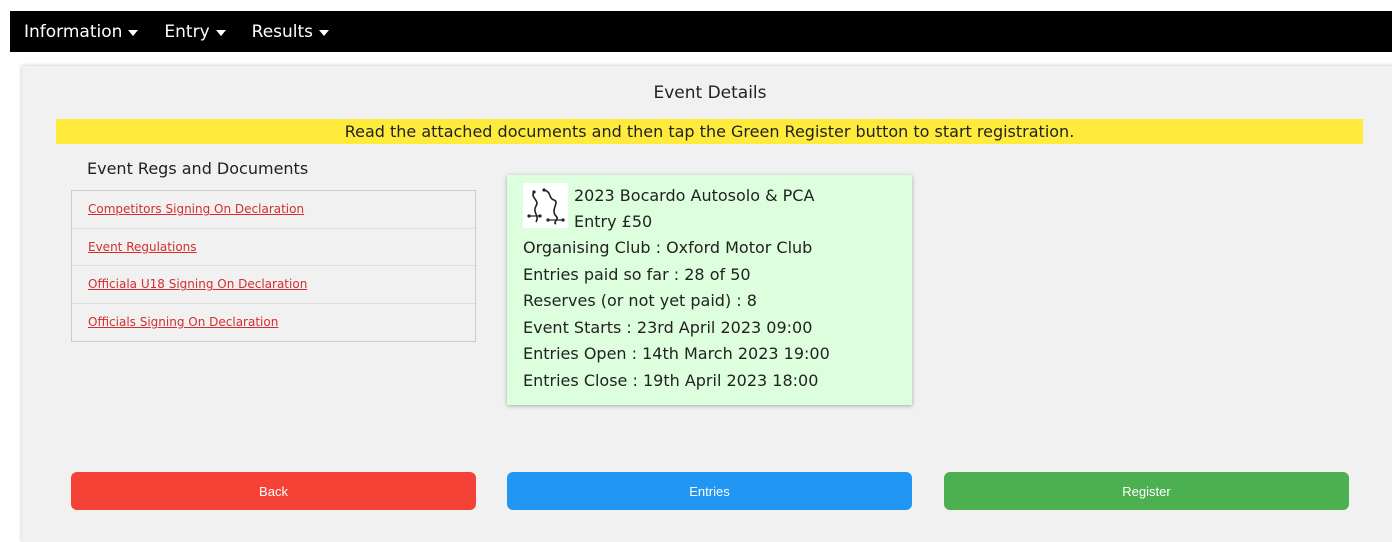  I want to click on autosolo-course-logo-icon, so click(545, 205).